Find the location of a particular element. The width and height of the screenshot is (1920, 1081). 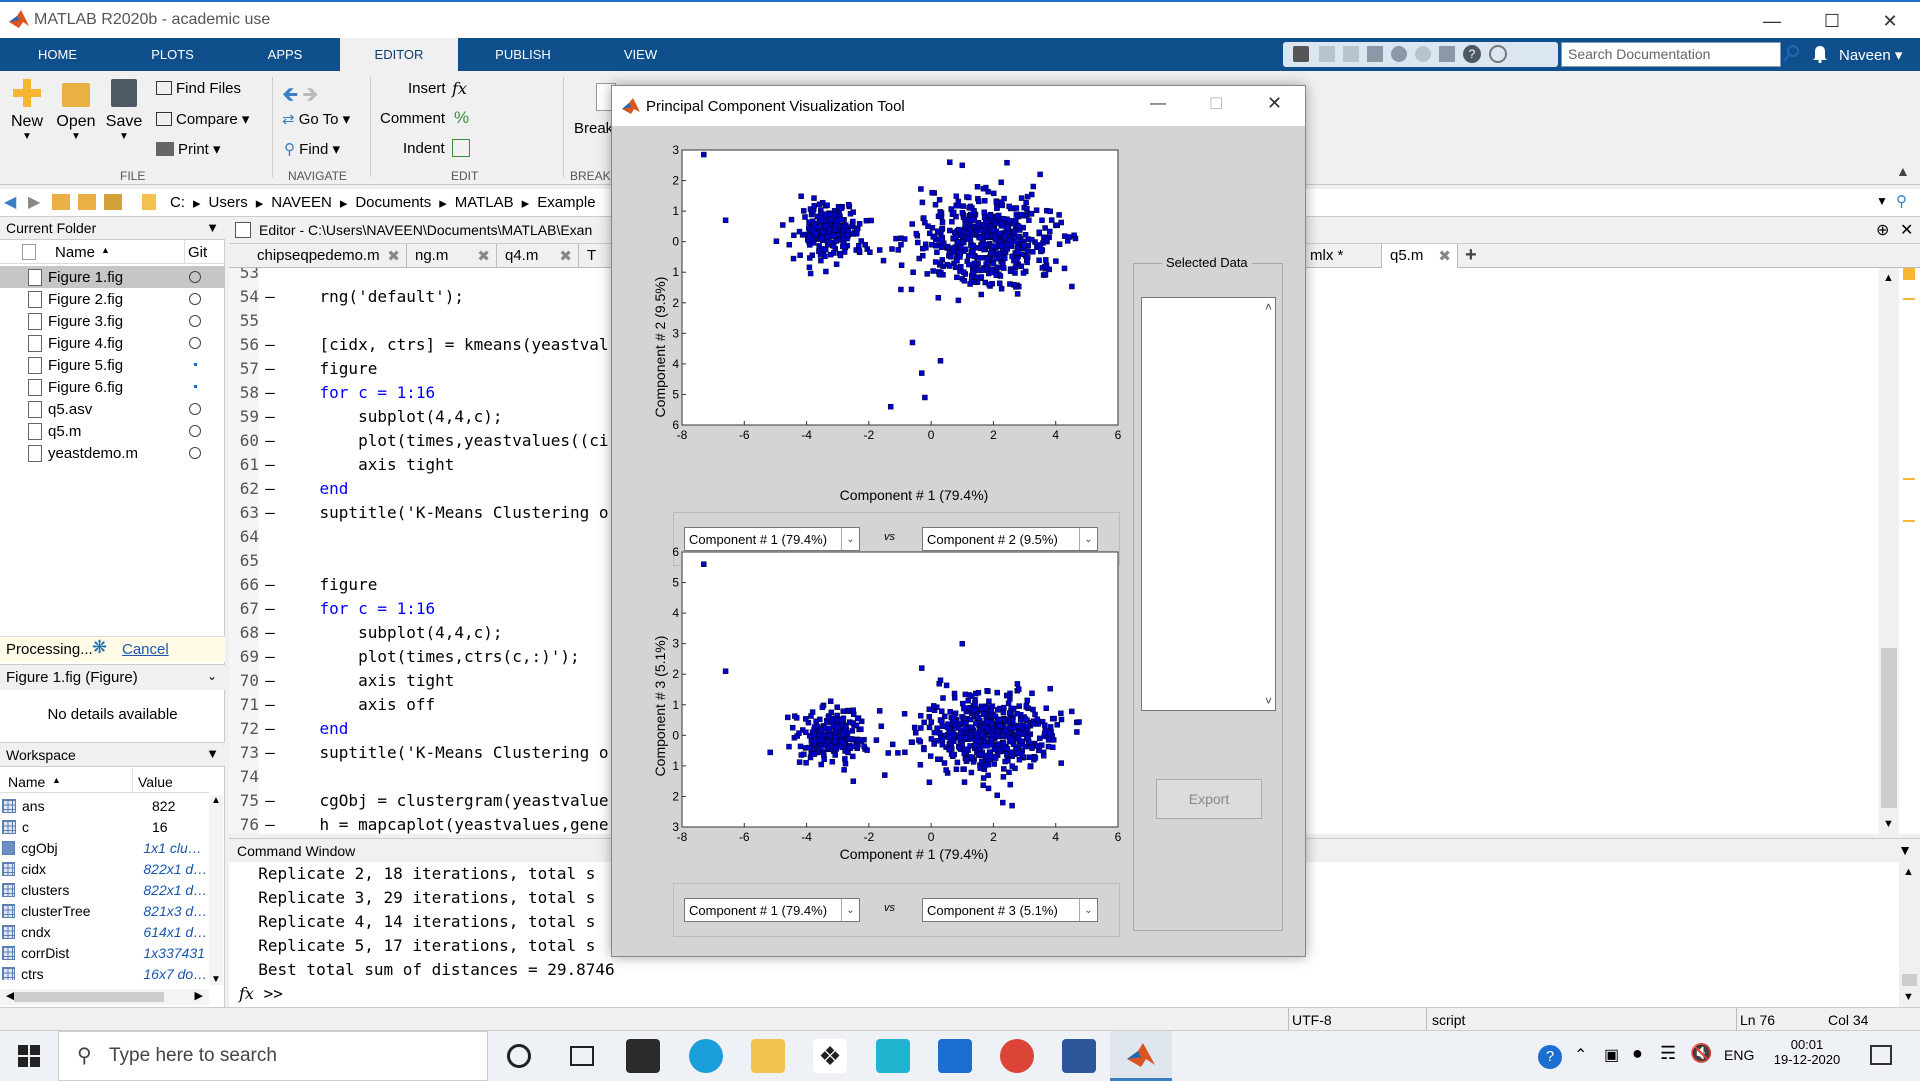

volume-muted-icon: 🔇 is located at coordinates (1701, 1053).